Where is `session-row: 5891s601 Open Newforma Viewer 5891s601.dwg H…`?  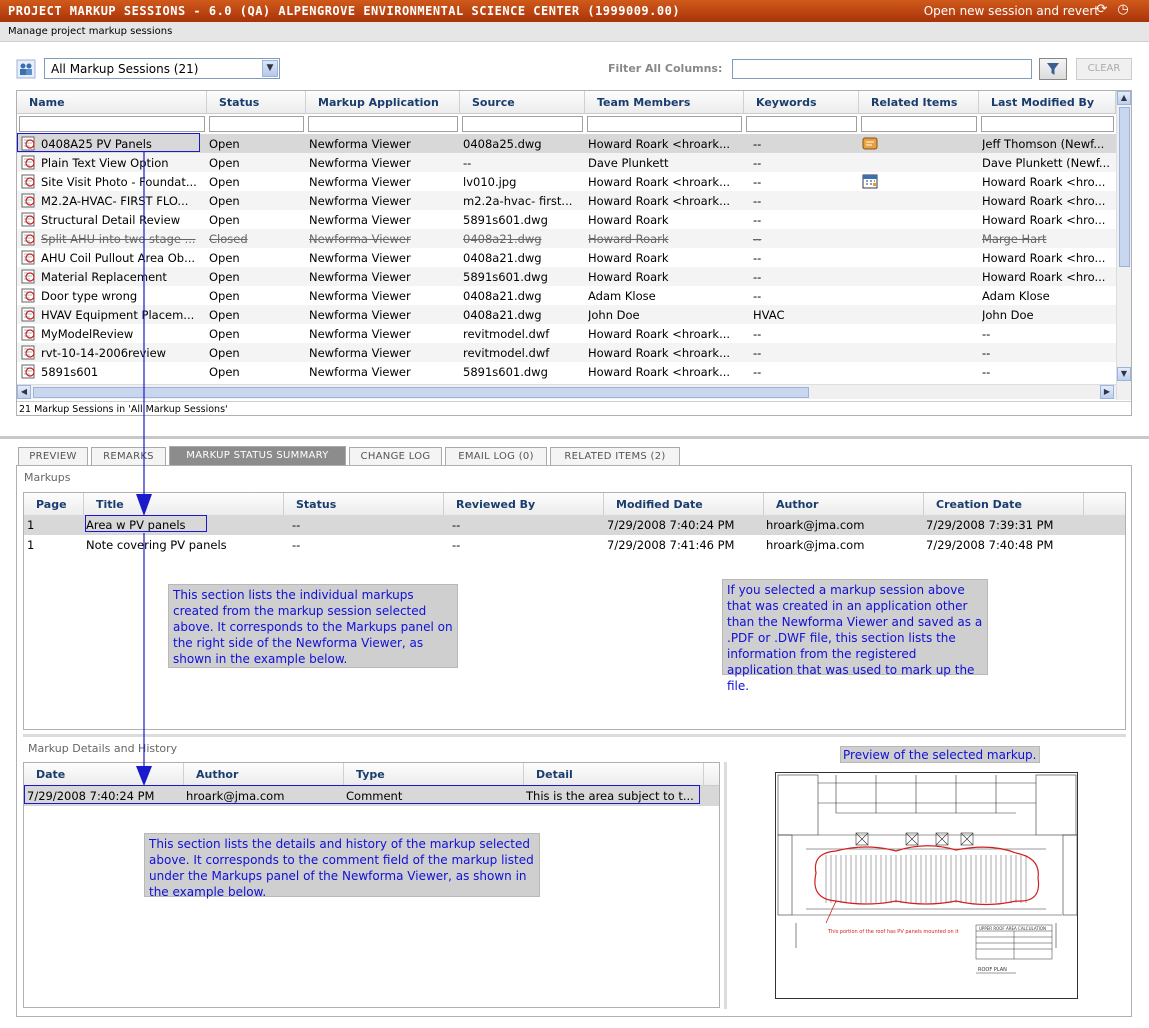
session-row: 5891s601 Open Newforma Viewer 5891s601.dwg H… is located at coordinates (566, 371).